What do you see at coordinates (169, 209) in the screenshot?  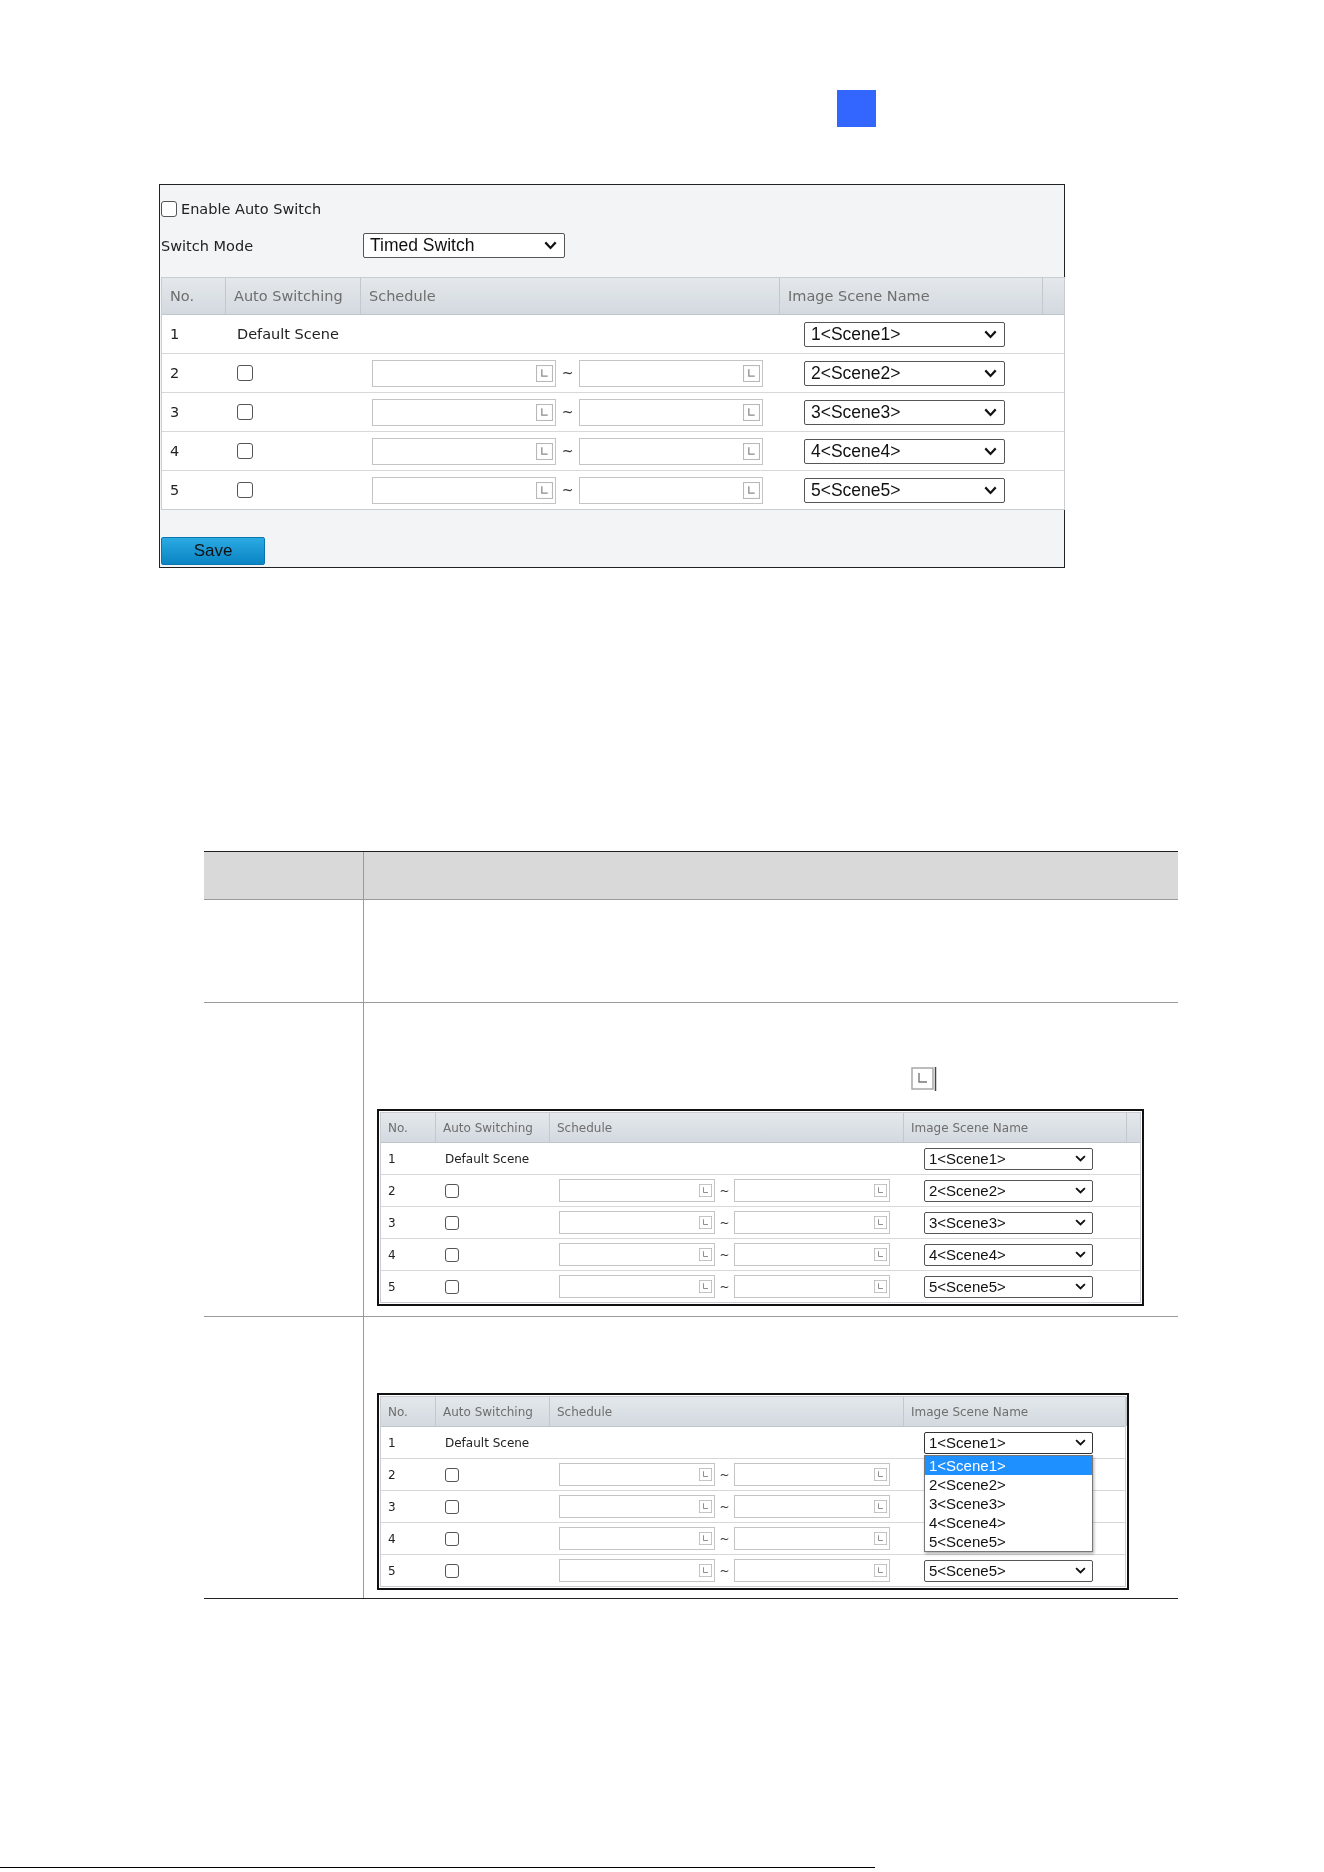 I see `enable-auto-switch-checkbox` at bounding box center [169, 209].